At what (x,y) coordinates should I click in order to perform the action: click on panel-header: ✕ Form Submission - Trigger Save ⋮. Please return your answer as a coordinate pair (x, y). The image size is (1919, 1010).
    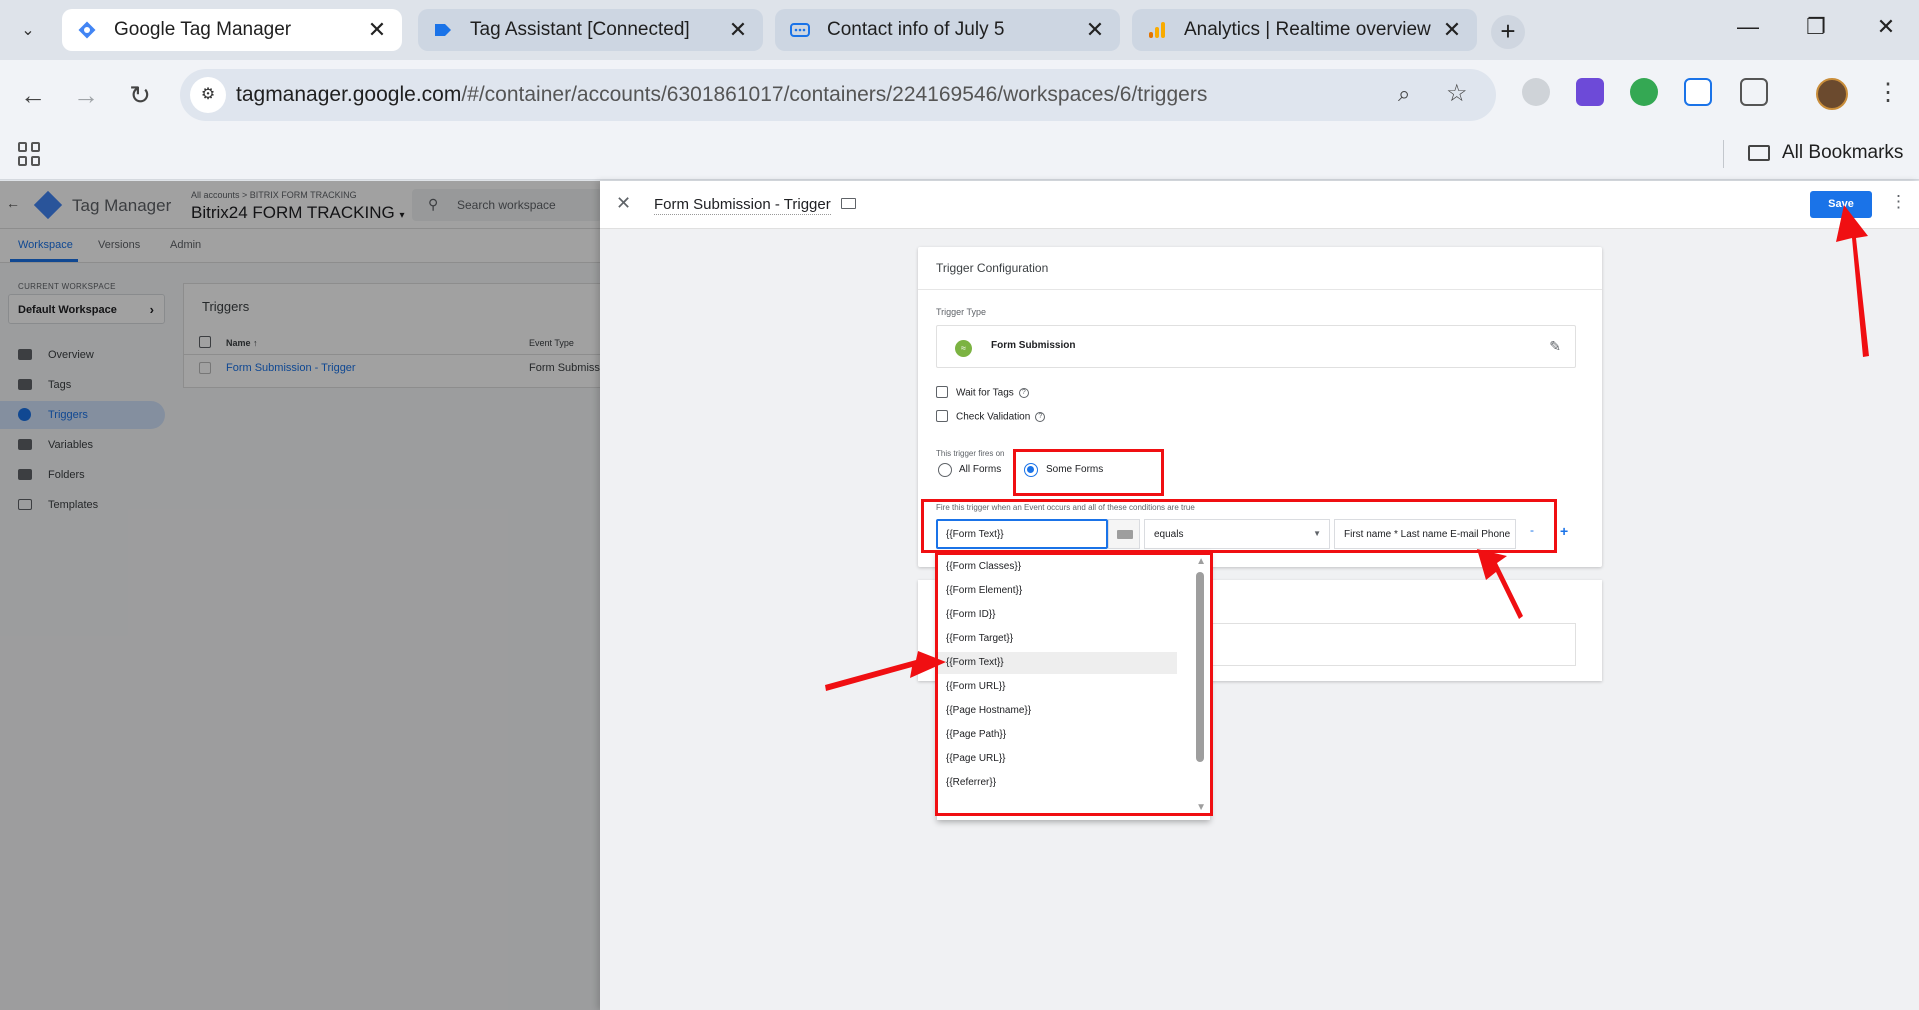
    Looking at the image, I should click on (1259, 205).